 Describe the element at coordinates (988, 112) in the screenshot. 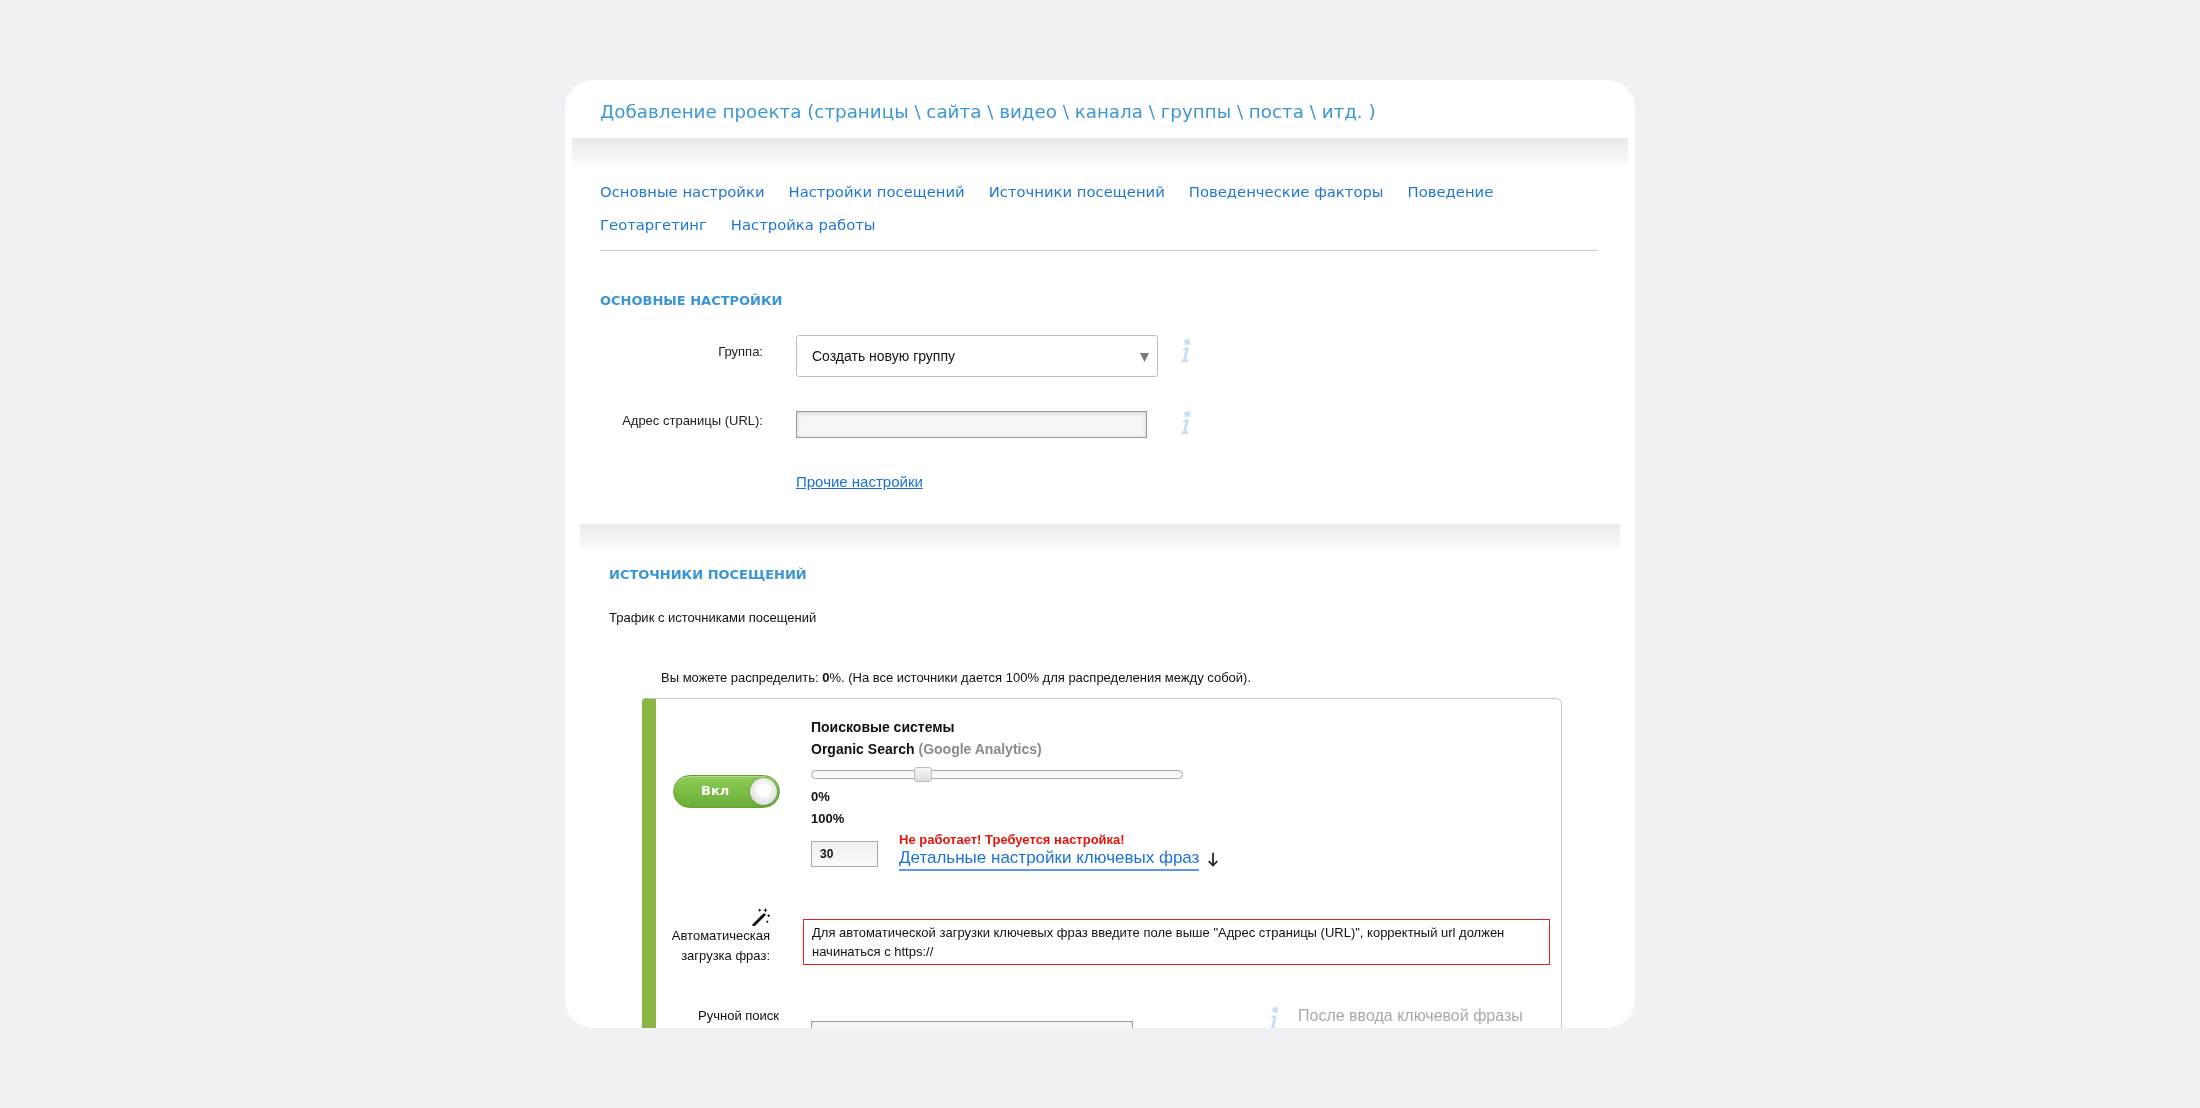

I see `page-title: Добавление проекта (страницы \ сайта \ видео \ канала \ группы \ поста \ итд. )` at that location.